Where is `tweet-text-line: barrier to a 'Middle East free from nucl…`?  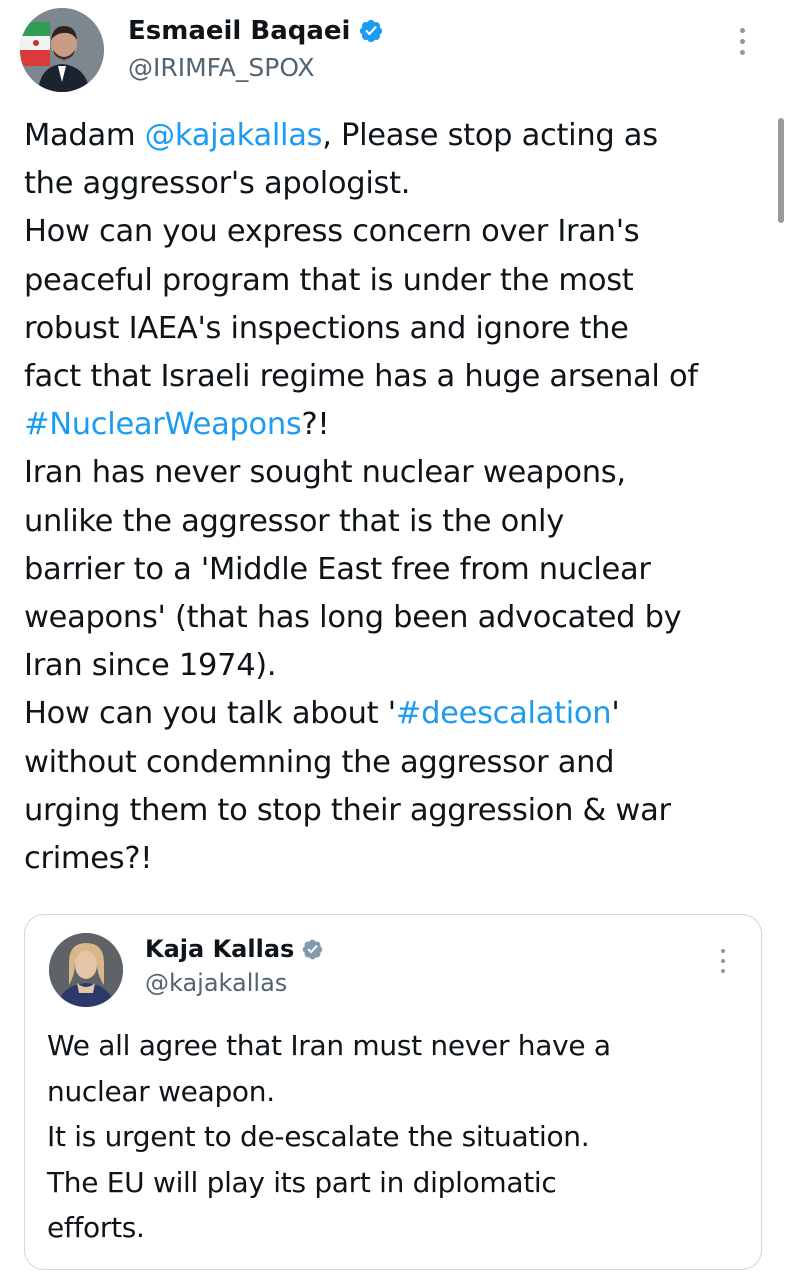 tweet-text-line: barrier to a 'Middle East free from nucl… is located at coordinates (396, 570).